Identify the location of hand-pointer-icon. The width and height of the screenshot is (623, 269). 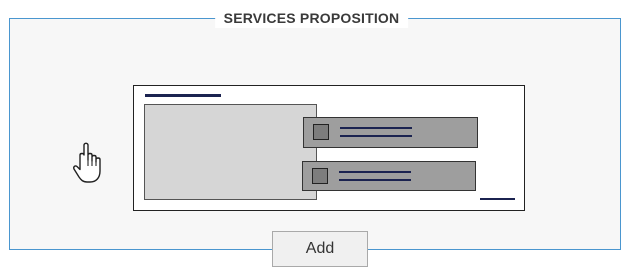
(87, 162).